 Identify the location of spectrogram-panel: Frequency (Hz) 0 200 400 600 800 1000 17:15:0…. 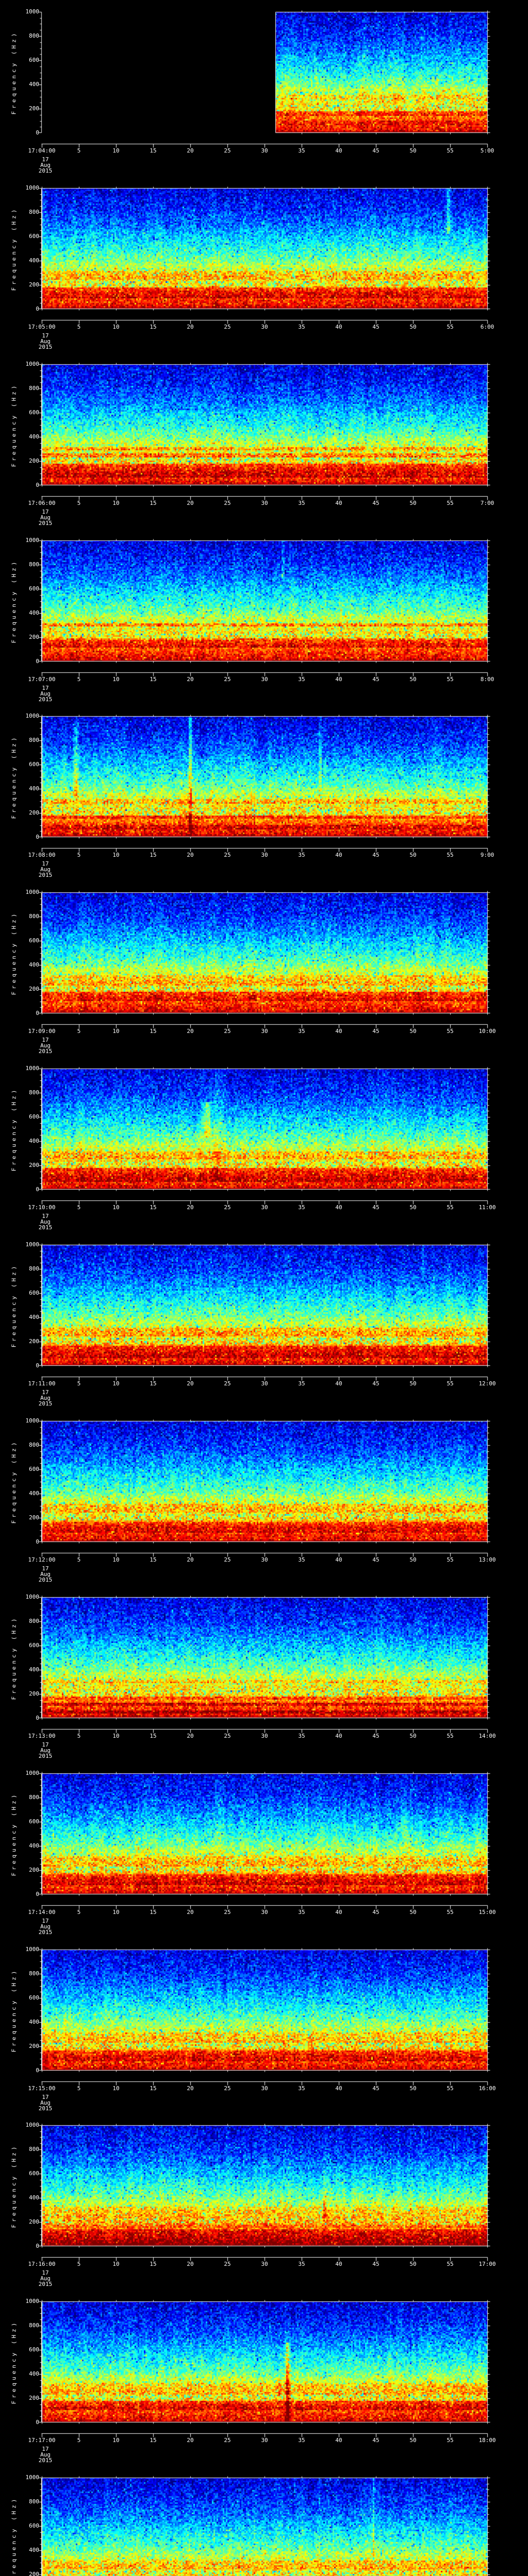
(264, 2036).